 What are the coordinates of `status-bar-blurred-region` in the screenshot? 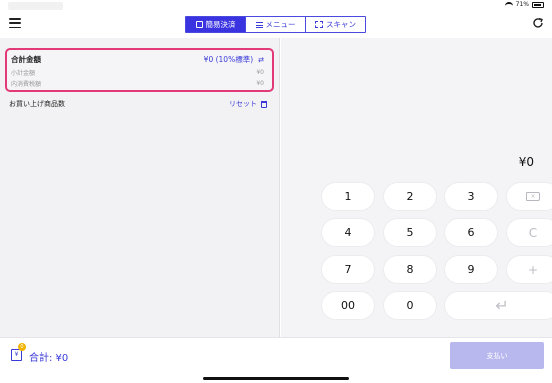 It's located at (35, 6).